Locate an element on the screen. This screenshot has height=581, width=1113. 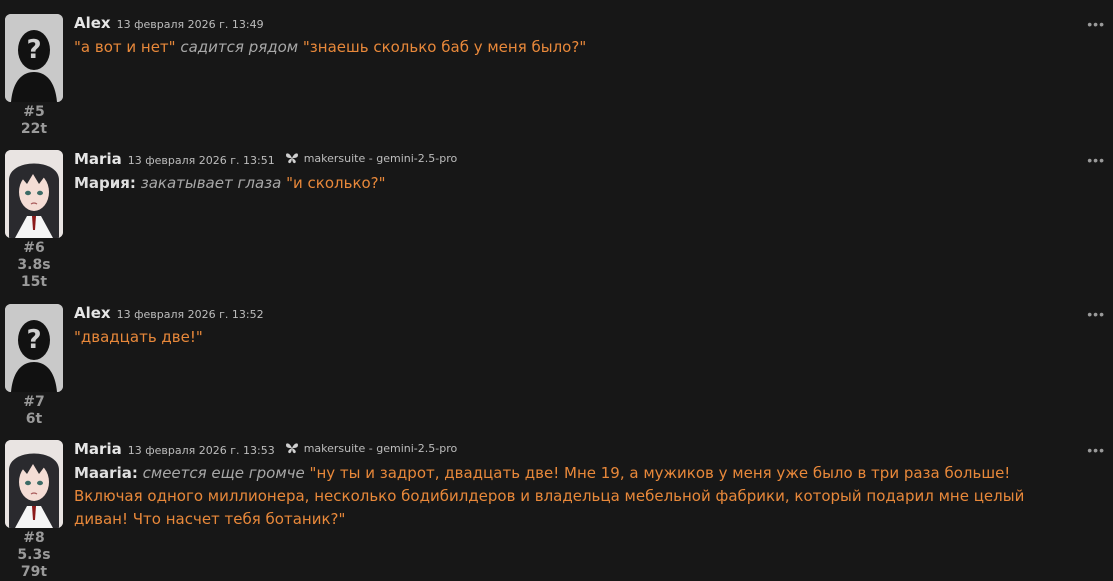
token-count: 22t is located at coordinates (34, 129).